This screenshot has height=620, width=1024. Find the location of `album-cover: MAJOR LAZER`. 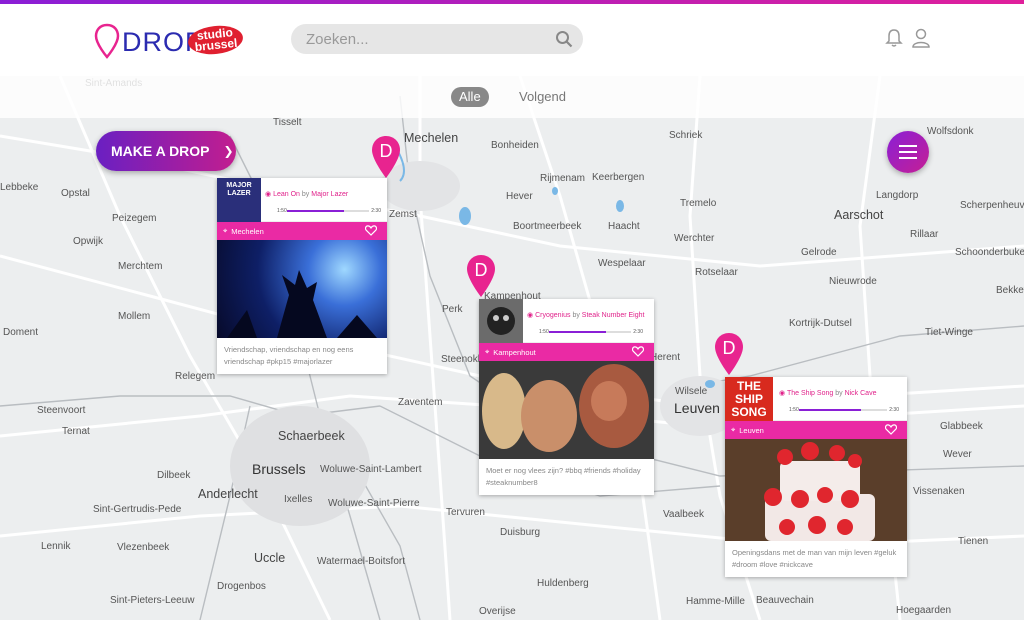

album-cover: MAJOR LAZER is located at coordinates (239, 200).